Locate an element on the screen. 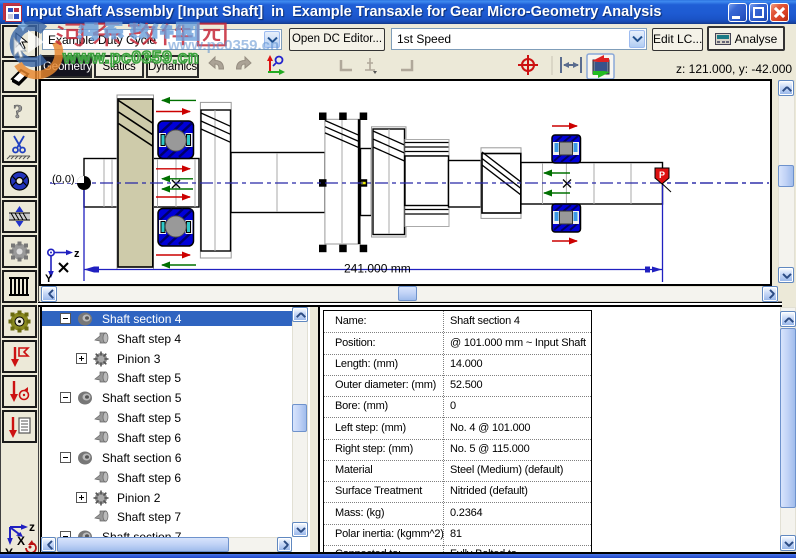  svg-text: X is located at coordinates (21, 541).